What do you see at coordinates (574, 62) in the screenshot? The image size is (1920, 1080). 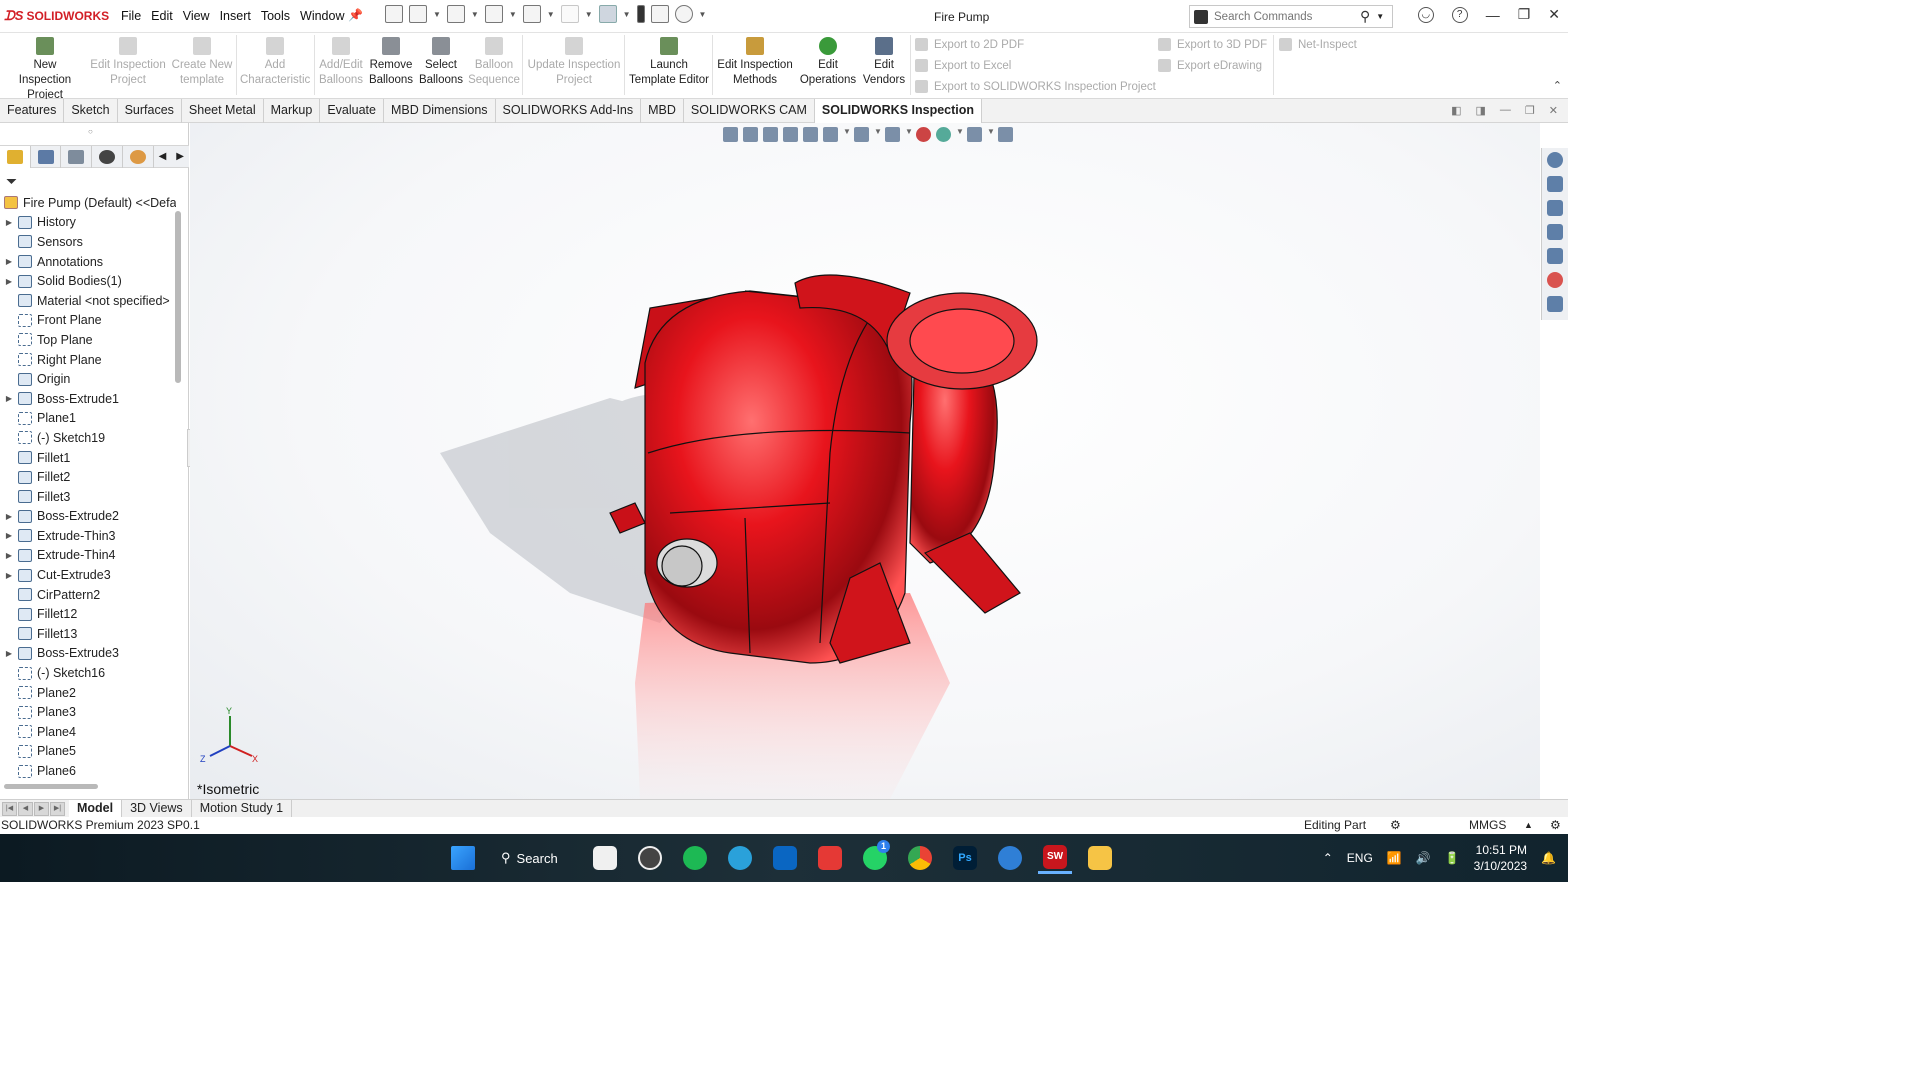 I see `update-inspection-project-button: Update Inspection Project` at bounding box center [574, 62].